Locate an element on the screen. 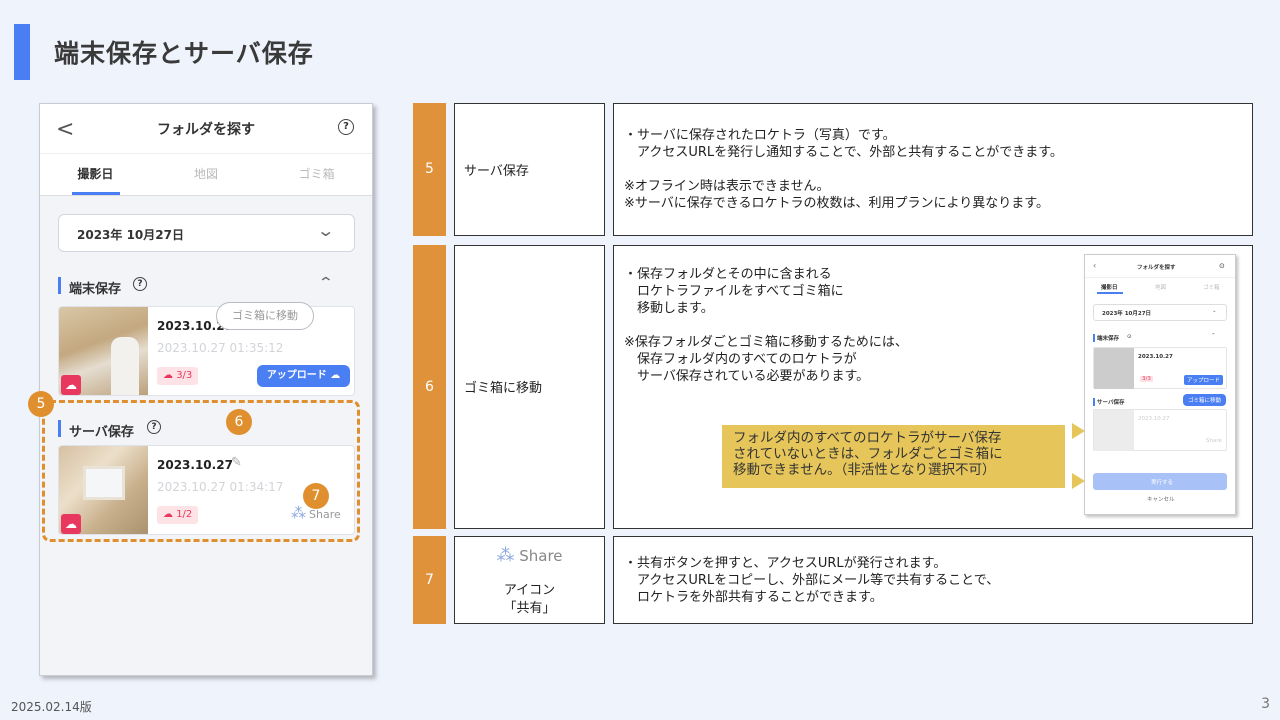 The width and height of the screenshot is (1280, 720). mini-count: 3/3 is located at coordinates (1146, 379).